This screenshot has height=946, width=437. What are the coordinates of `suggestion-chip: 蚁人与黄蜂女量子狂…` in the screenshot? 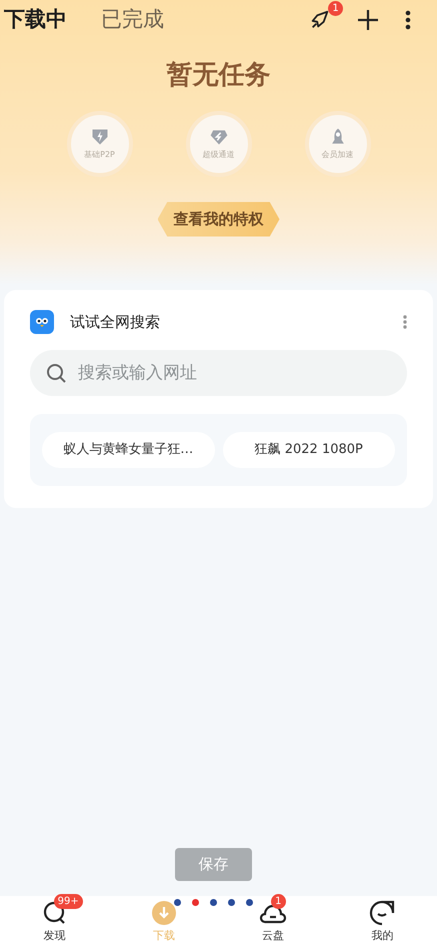 It's located at (128, 450).